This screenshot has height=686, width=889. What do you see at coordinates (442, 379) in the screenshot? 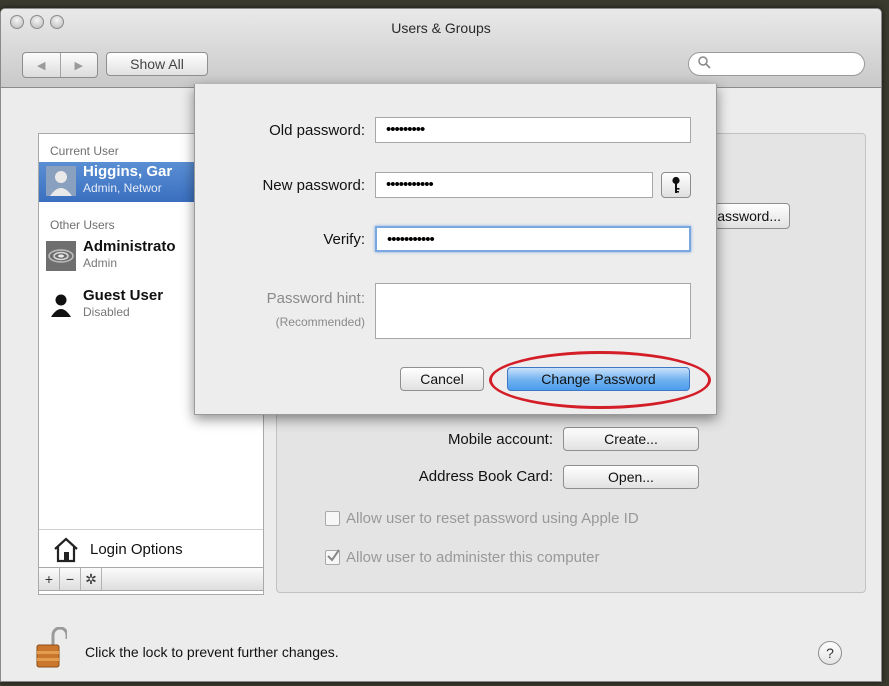
I see `cancel-button: Cancel` at bounding box center [442, 379].